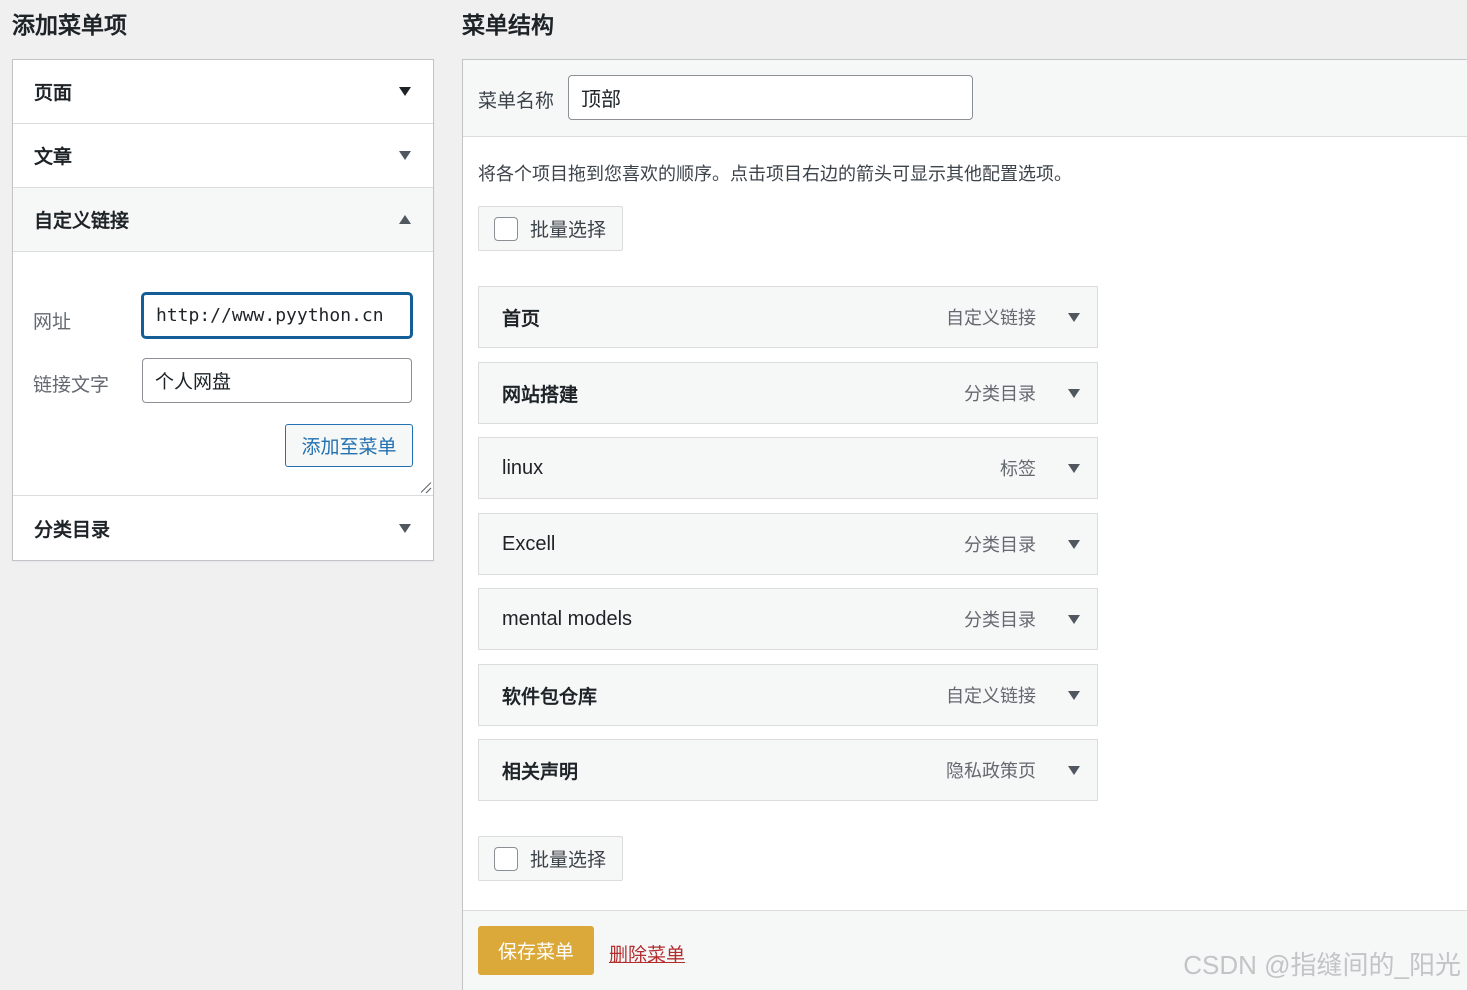 This screenshot has width=1467, height=990. I want to click on menu-name-label: 菜单名称, so click(516, 101).